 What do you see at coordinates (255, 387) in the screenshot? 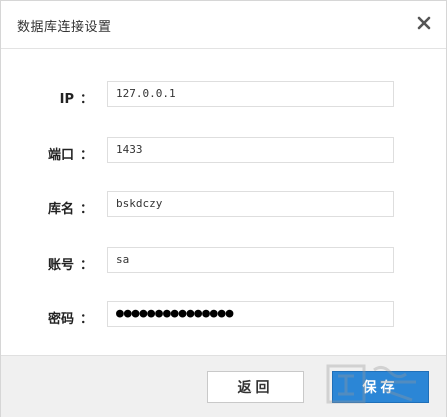
I see `back-button: 返回` at bounding box center [255, 387].